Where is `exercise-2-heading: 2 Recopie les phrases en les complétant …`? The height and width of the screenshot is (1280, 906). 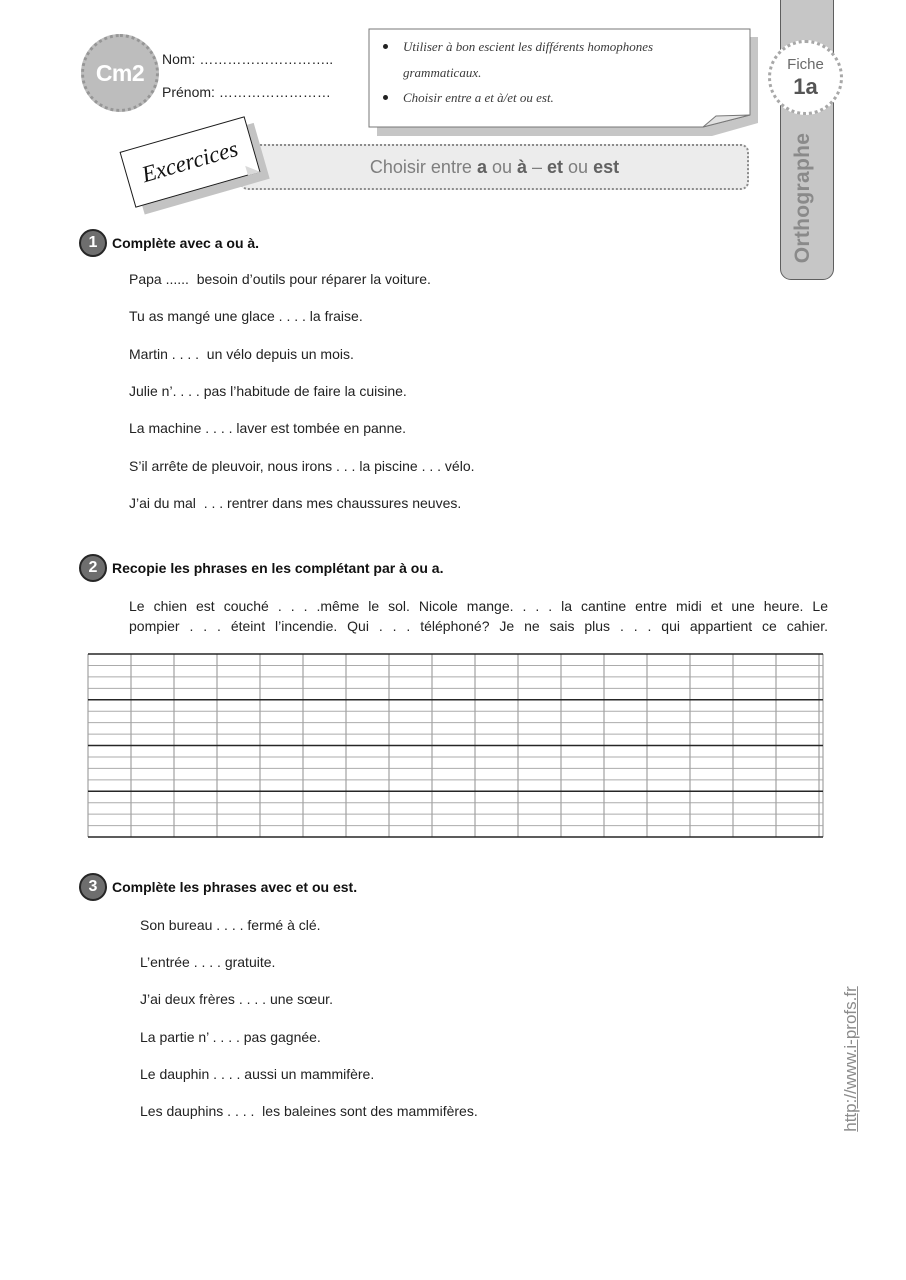
exercise-2-heading: 2 Recopie les phrases en les complétant … is located at coordinates (261, 568).